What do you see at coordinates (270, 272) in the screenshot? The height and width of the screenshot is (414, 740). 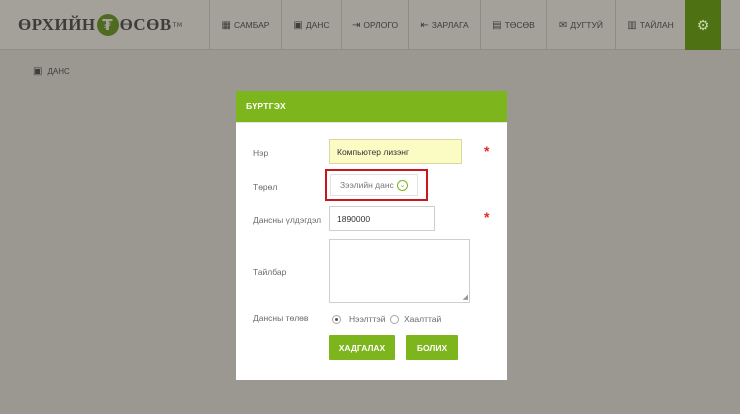 I see `description-label: Тайлбар` at bounding box center [270, 272].